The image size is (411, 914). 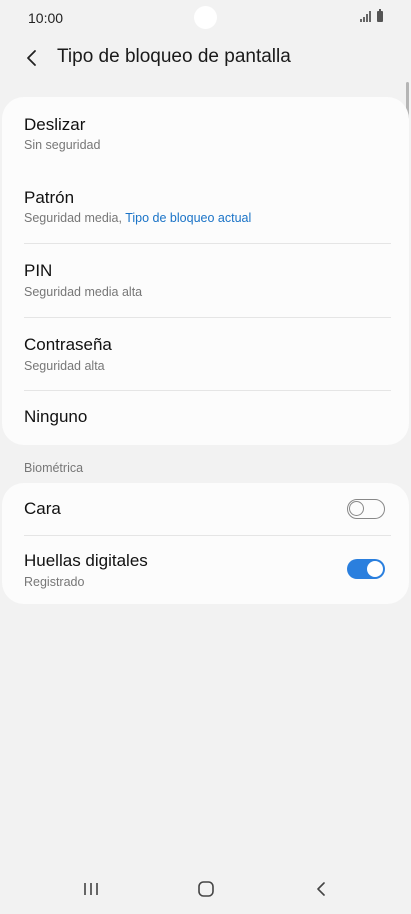 I want to click on list-item-cara: Cara, so click(x=205, y=509).